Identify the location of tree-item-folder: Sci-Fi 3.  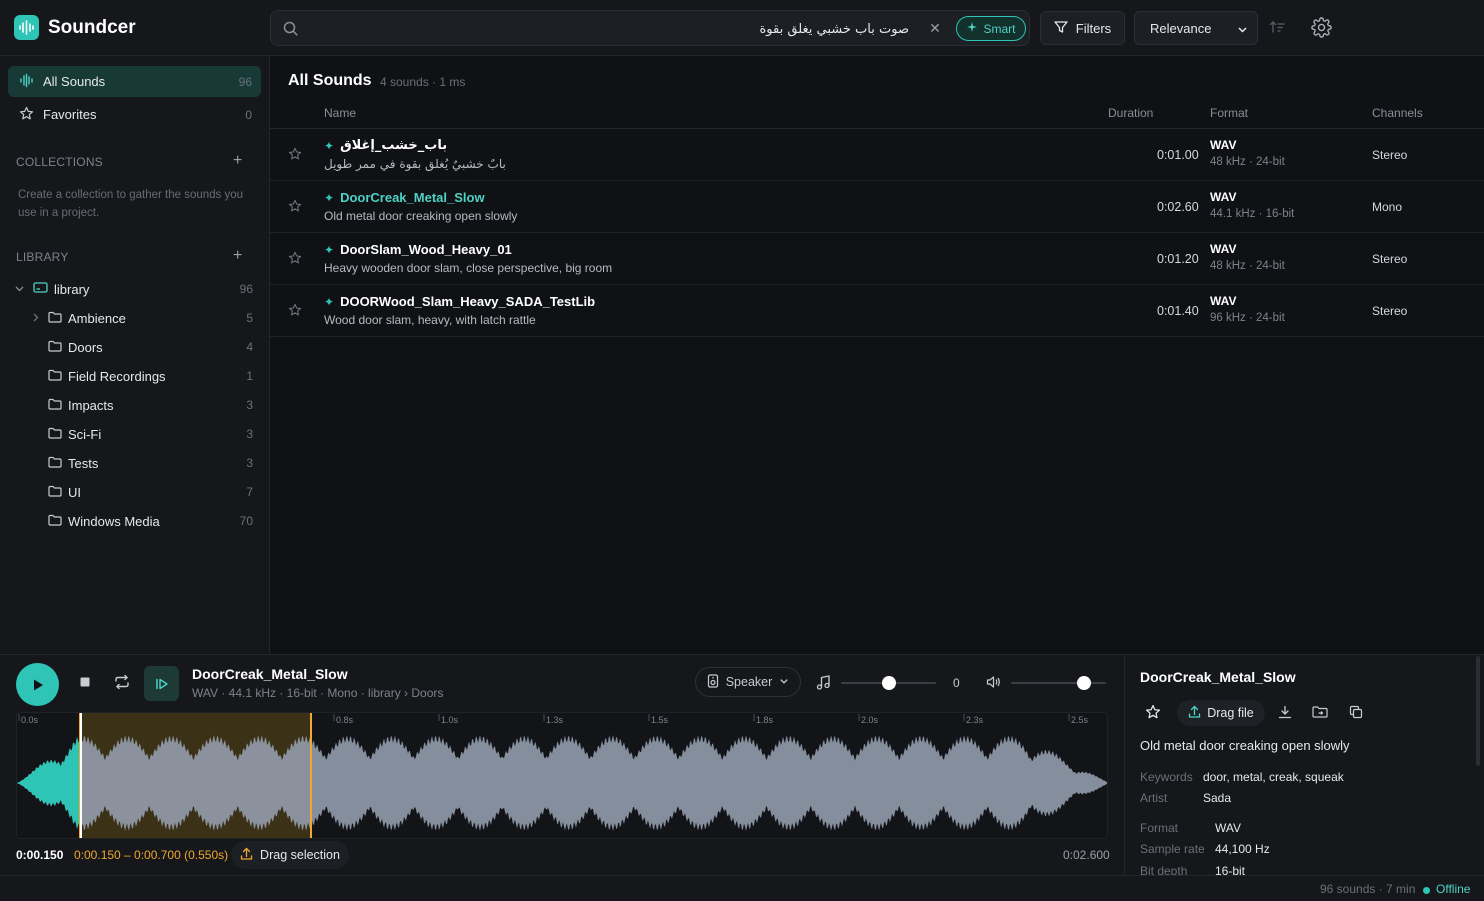
(131, 434).